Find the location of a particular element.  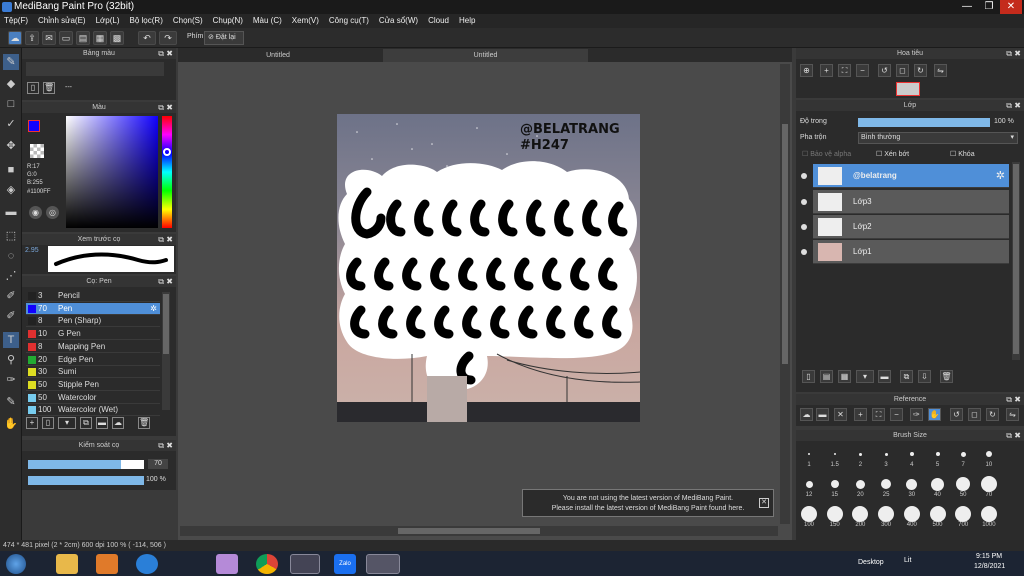

brush-size-option: 100 is located at coordinates (809, 517).